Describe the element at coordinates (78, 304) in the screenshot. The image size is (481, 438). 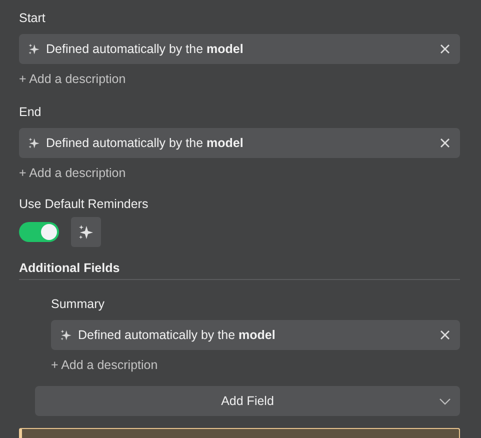
I see `field-label: Summary` at that location.